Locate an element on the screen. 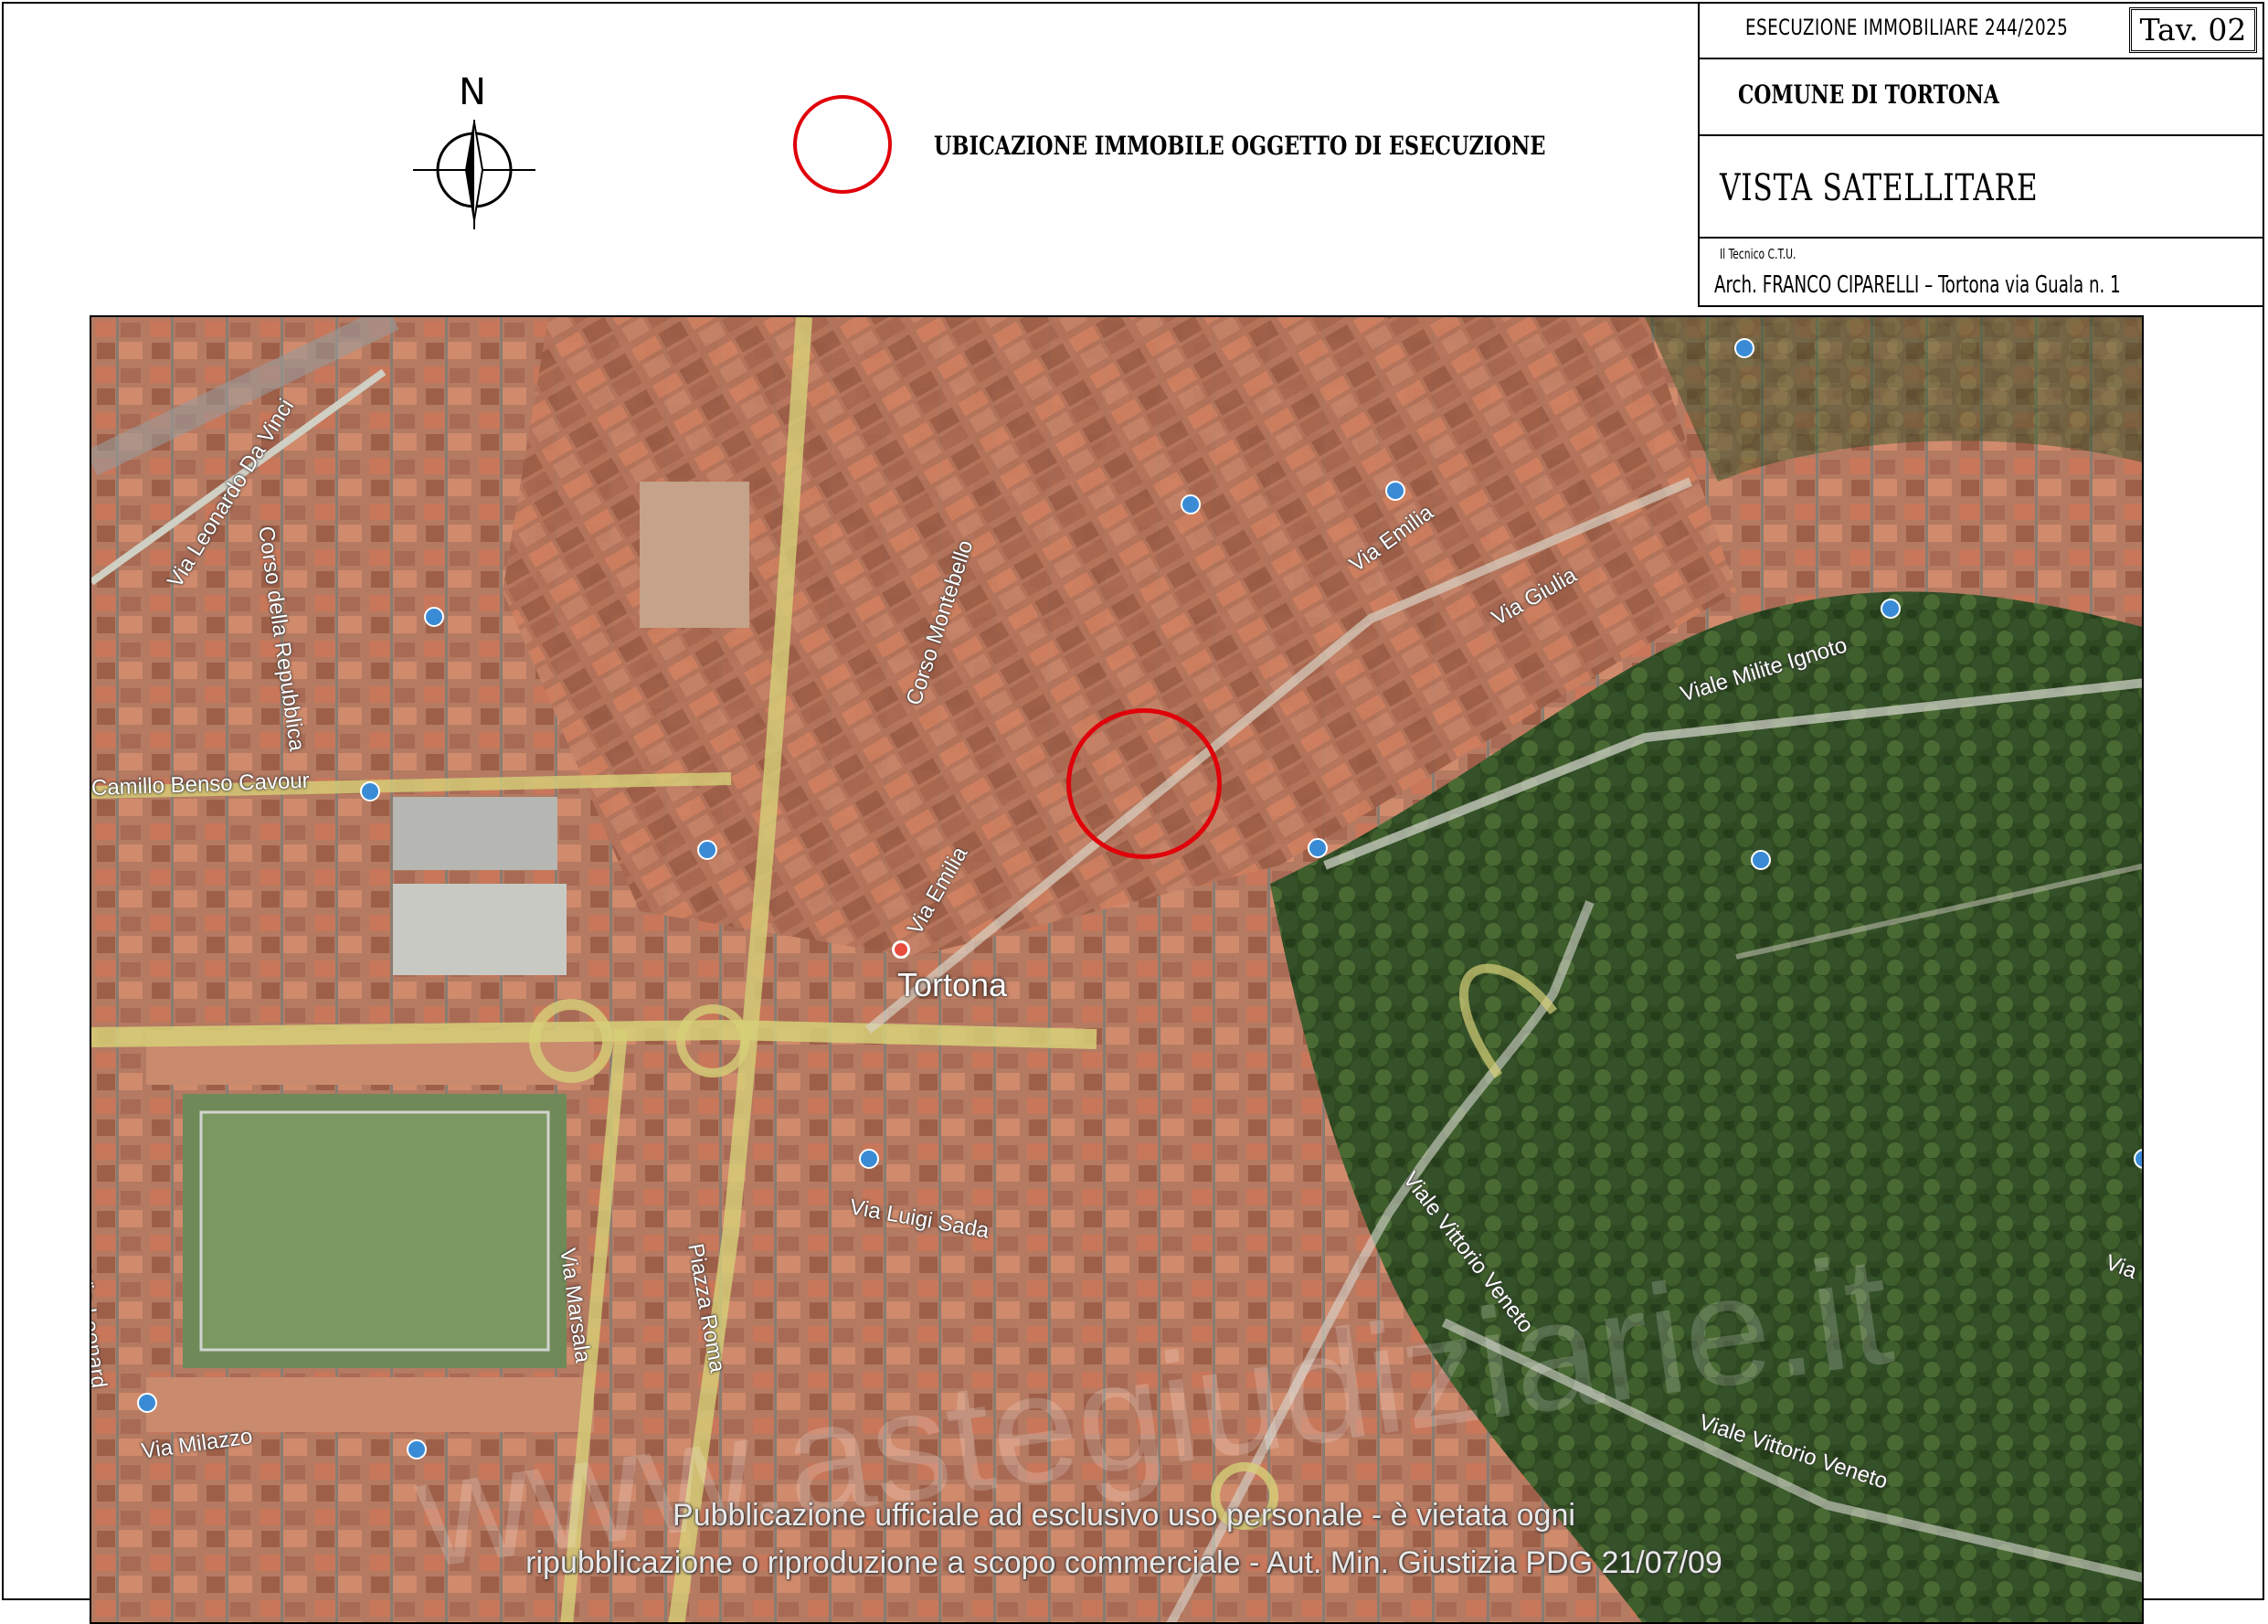 Image resolution: width=2268 pixels, height=1624 pixels. table-number: Tav. 02 is located at coordinates (2193, 30).